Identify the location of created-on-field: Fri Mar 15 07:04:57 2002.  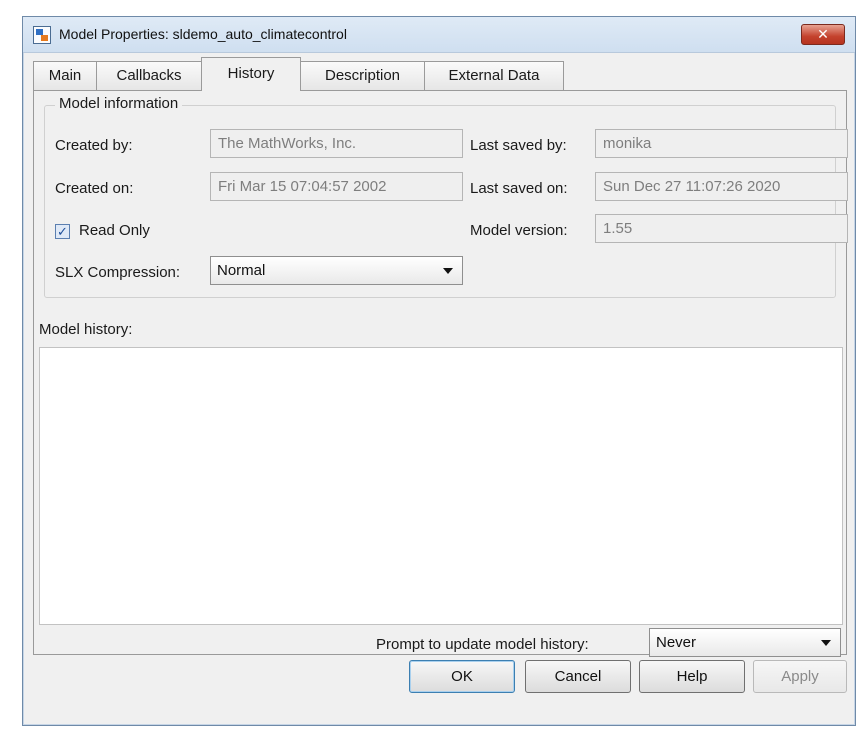
(336, 186).